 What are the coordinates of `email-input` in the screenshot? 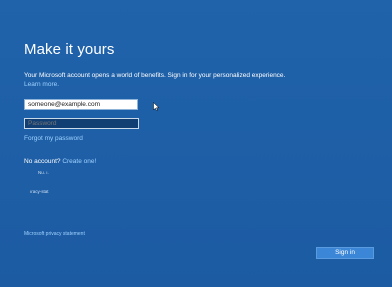 It's located at (81, 104).